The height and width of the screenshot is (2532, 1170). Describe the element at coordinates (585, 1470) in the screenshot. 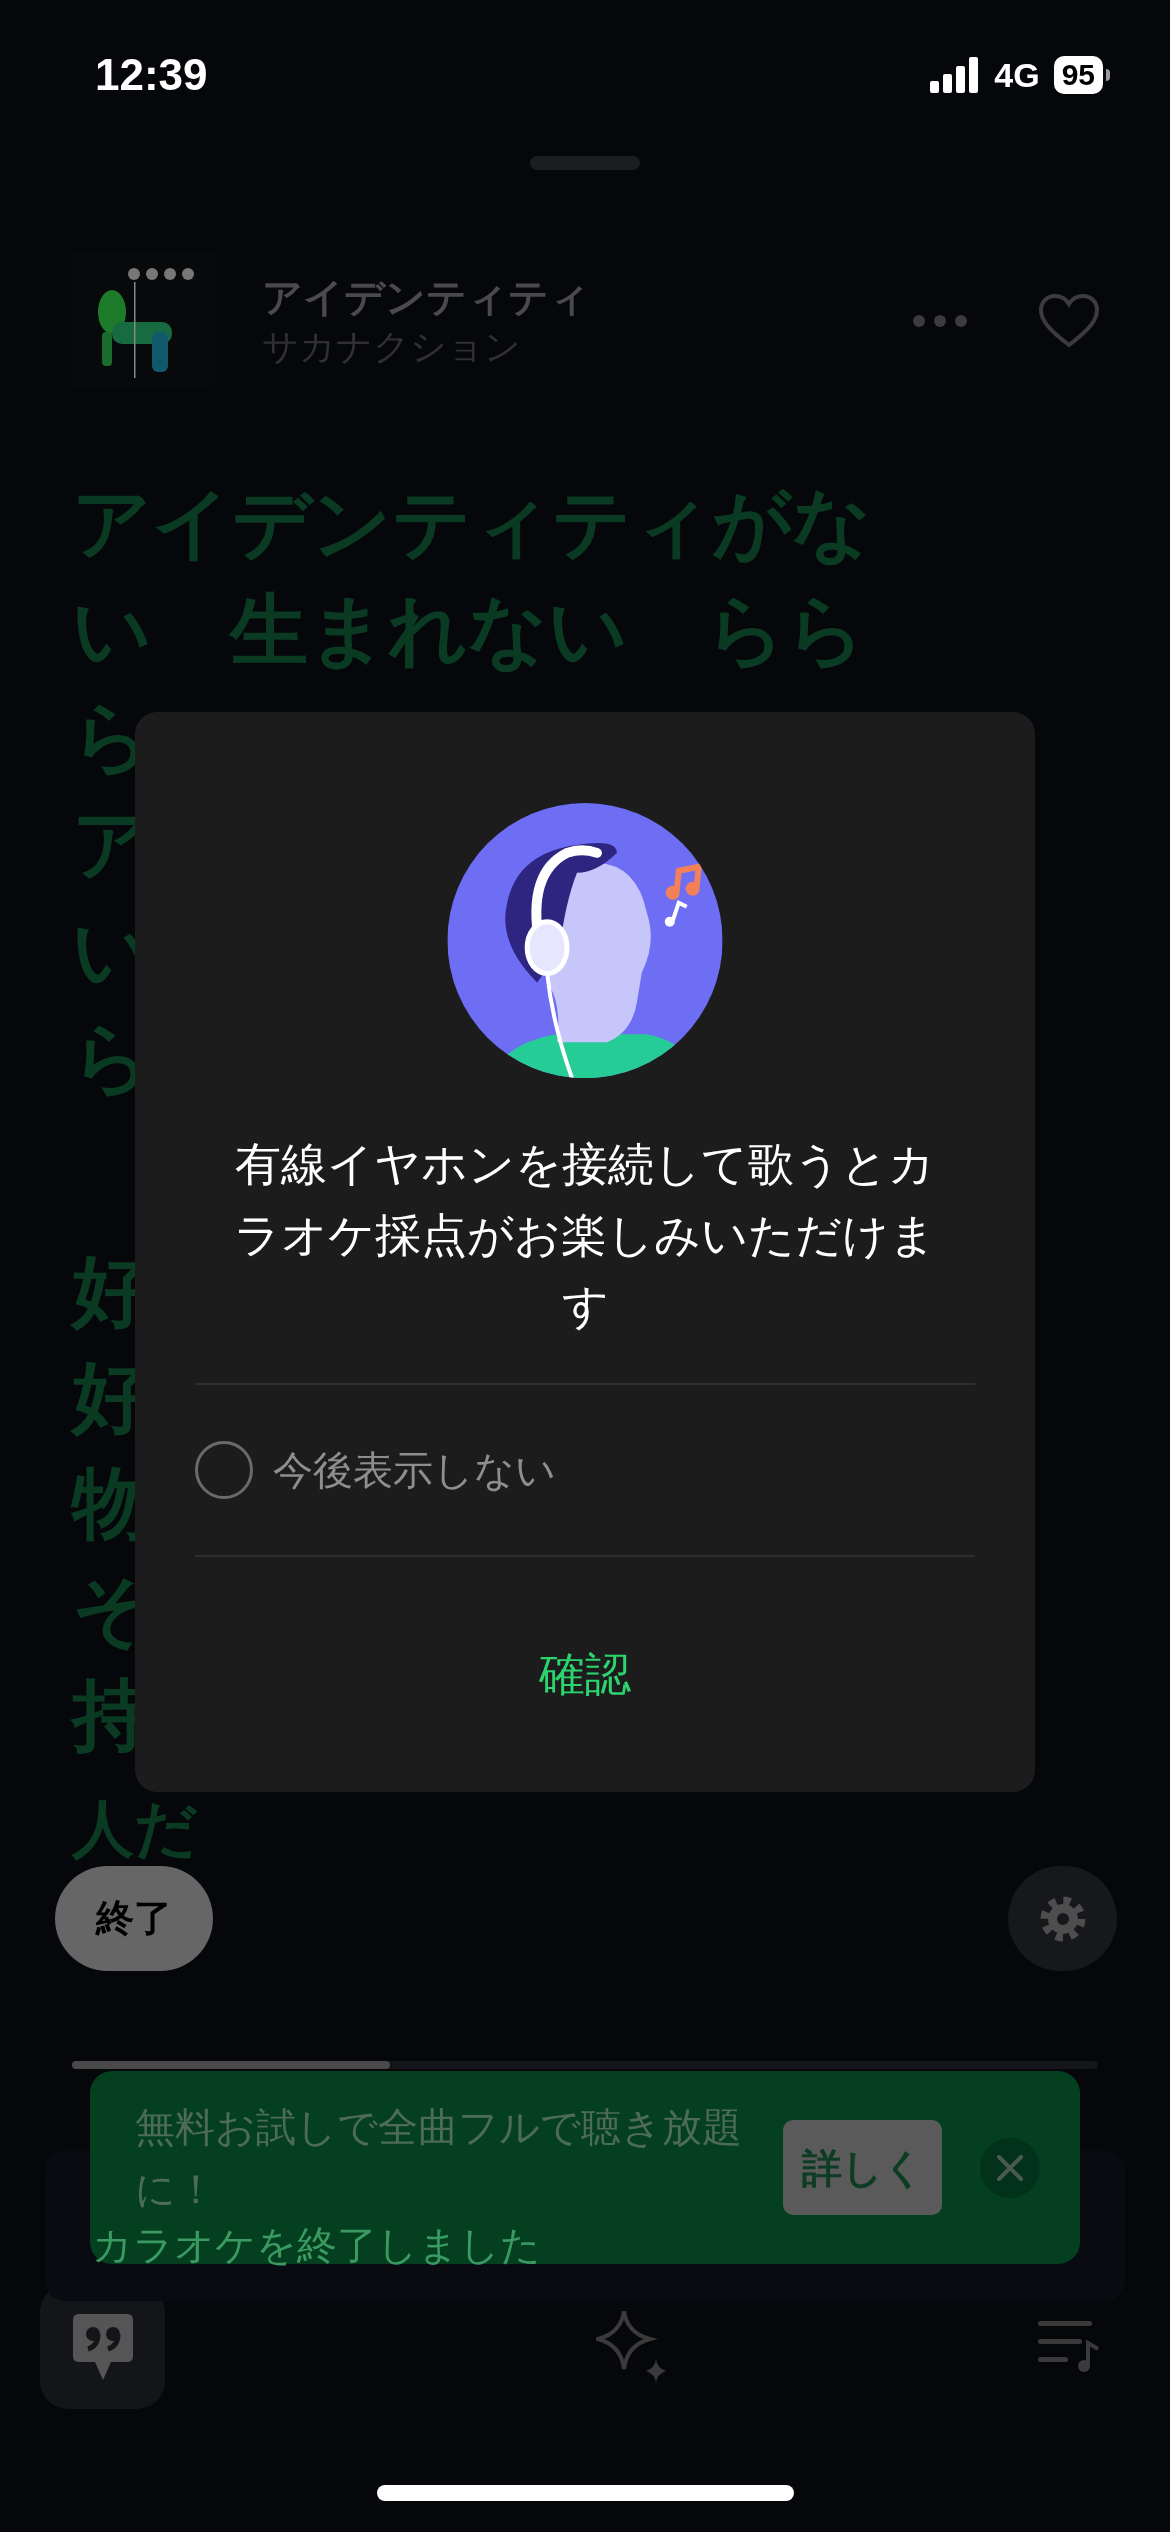

I see `dont-show-option: 今後表示しない` at that location.